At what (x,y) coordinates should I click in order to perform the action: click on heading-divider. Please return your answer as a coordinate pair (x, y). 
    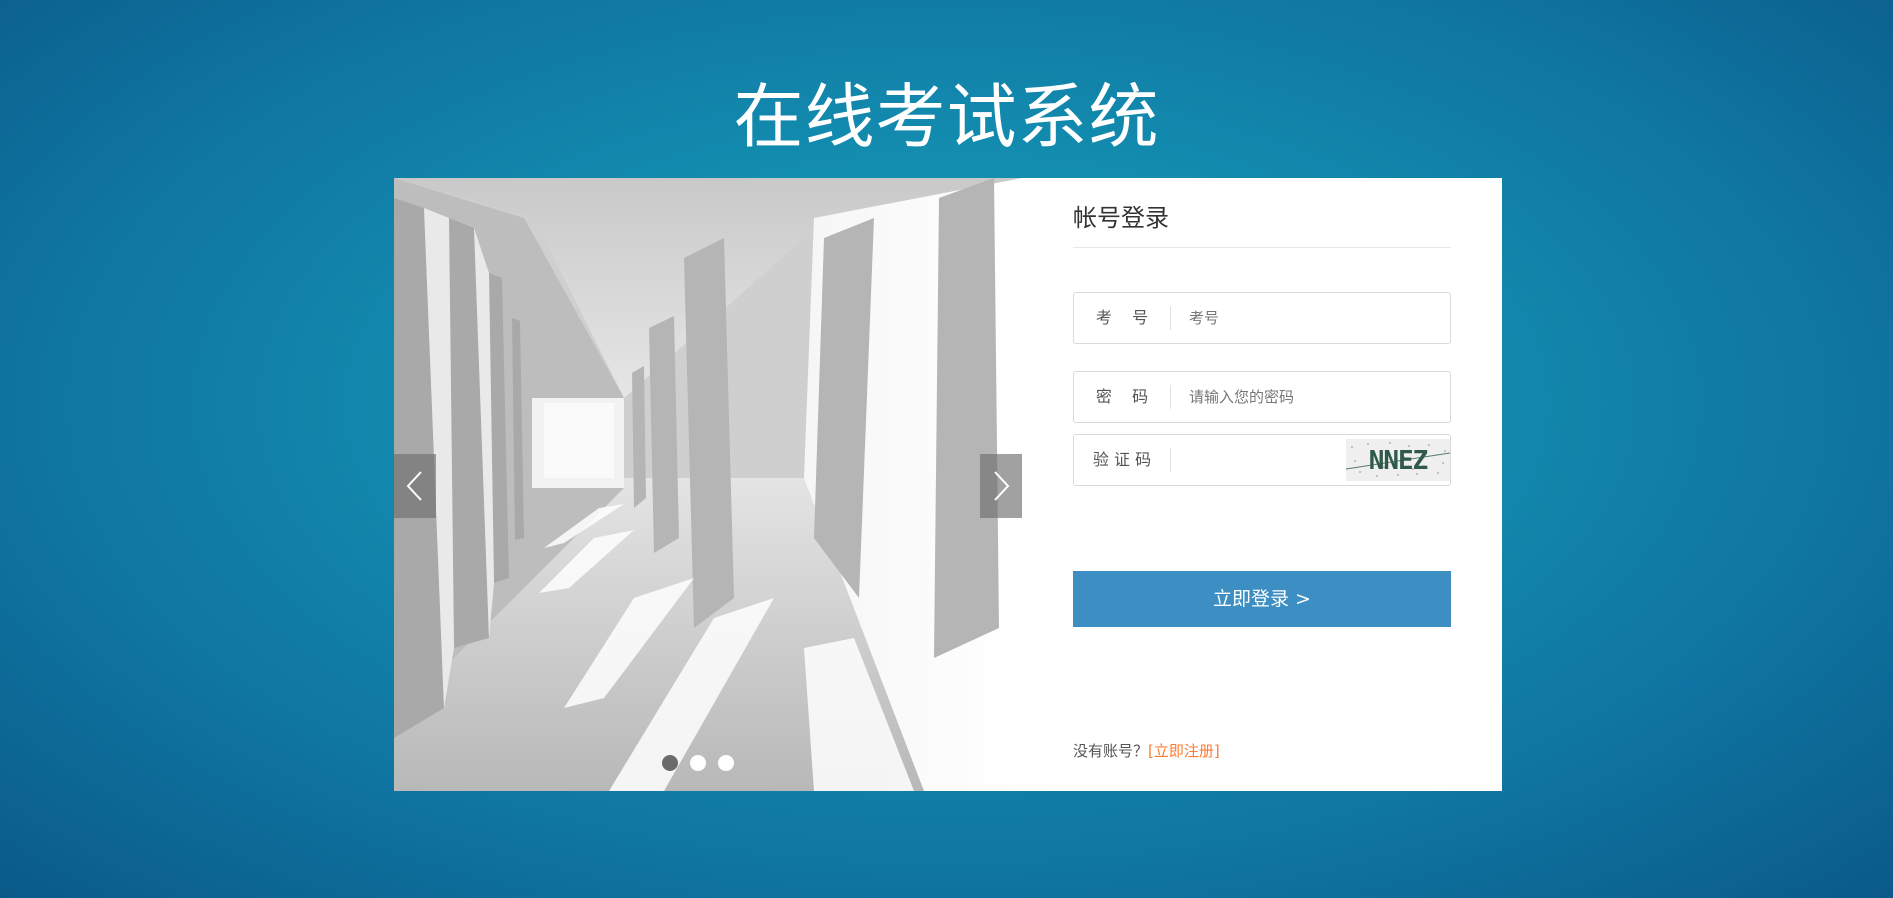
    Looking at the image, I should click on (1262, 247).